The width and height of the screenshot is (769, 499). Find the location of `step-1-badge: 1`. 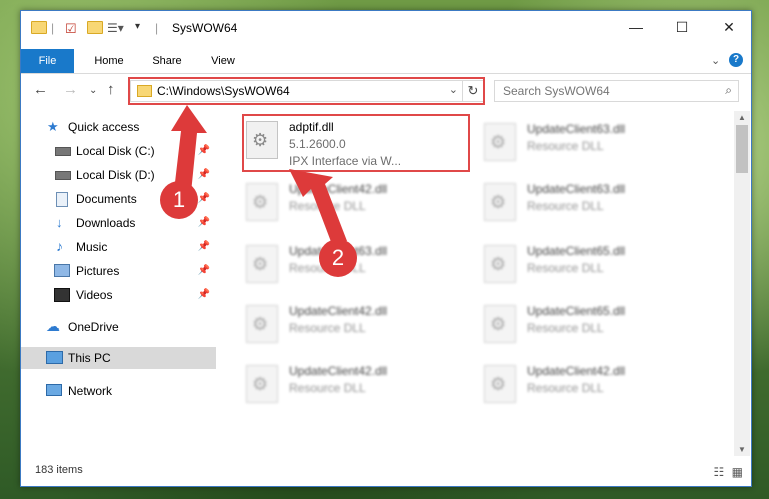

step-1-badge: 1 is located at coordinates (179, 200).